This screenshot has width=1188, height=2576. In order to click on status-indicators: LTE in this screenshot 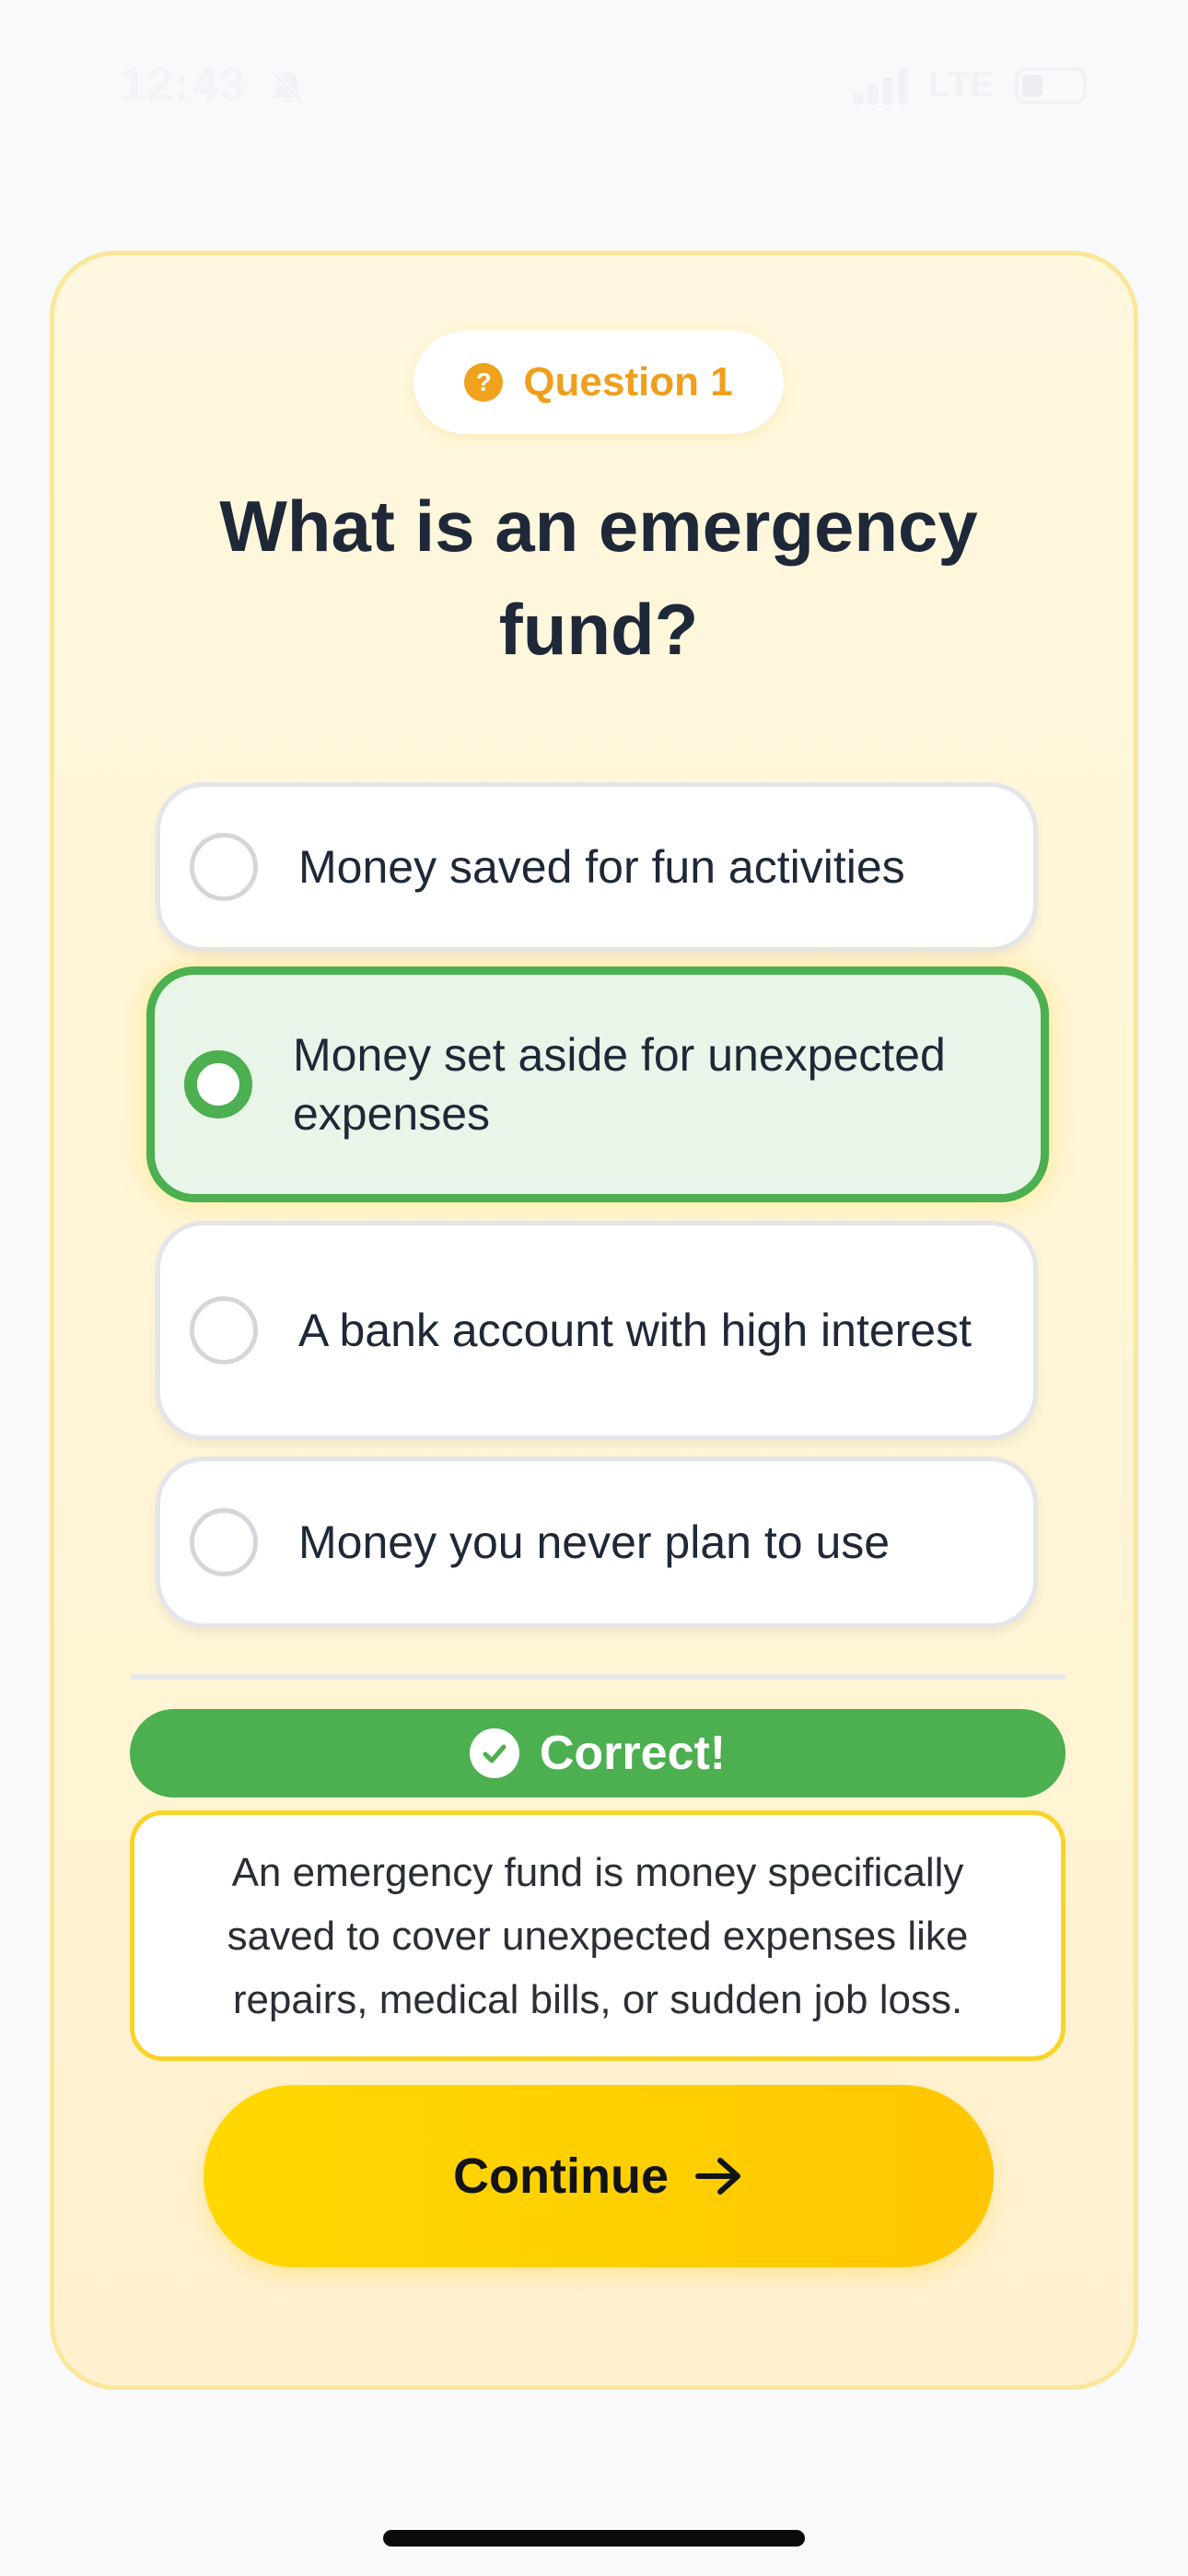, I will do `click(970, 85)`.